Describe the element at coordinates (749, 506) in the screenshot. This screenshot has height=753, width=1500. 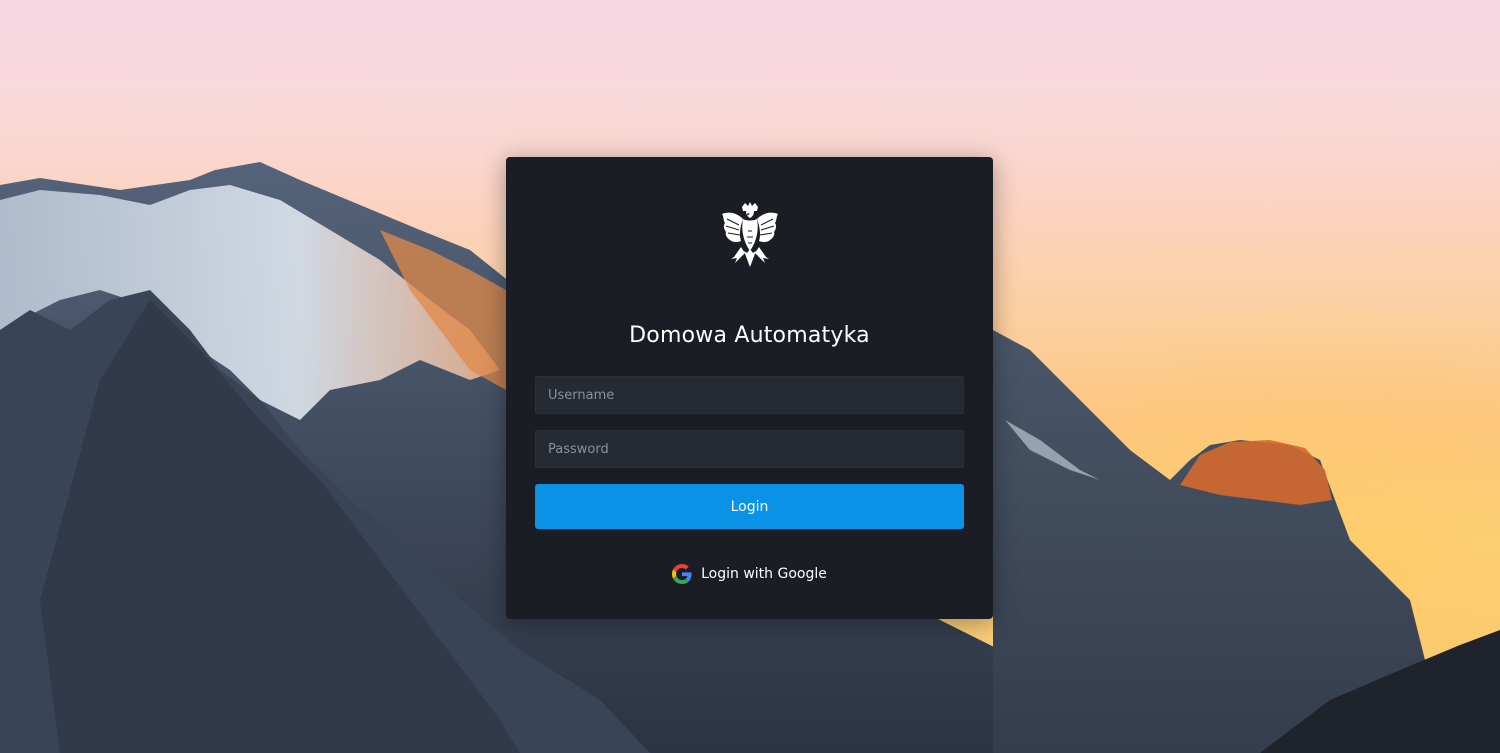
I see `login-button: Login` at that location.